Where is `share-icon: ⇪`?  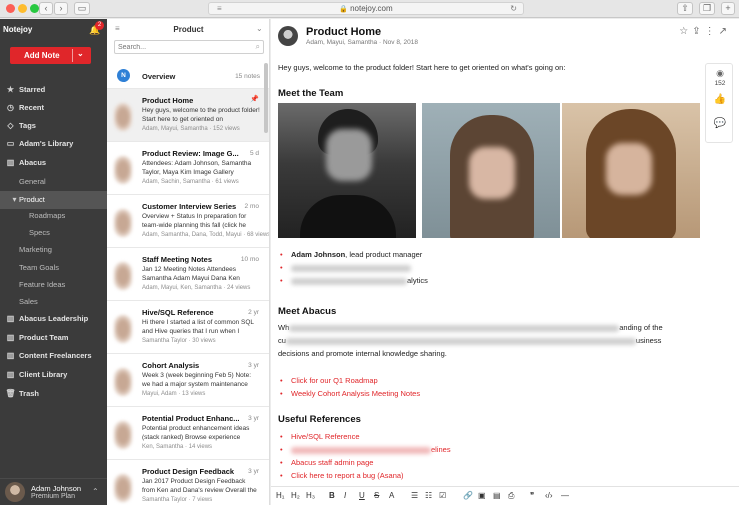
share-icon: ⇪ is located at coordinates (698, 31).